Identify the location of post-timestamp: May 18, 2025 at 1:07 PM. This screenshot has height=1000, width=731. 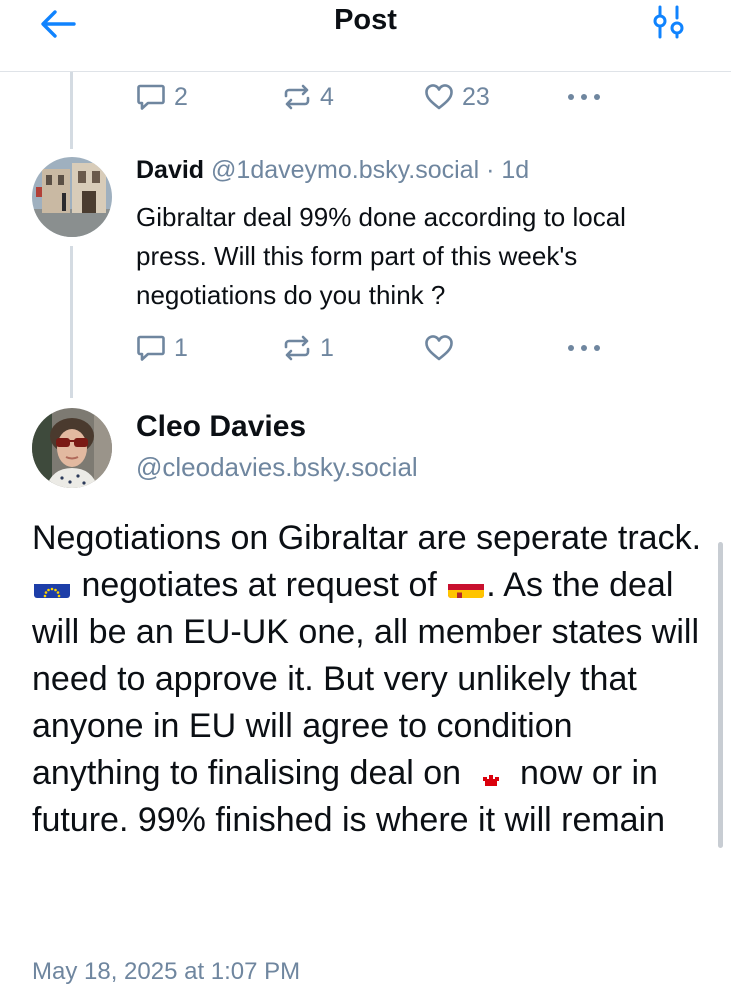
(166, 971).